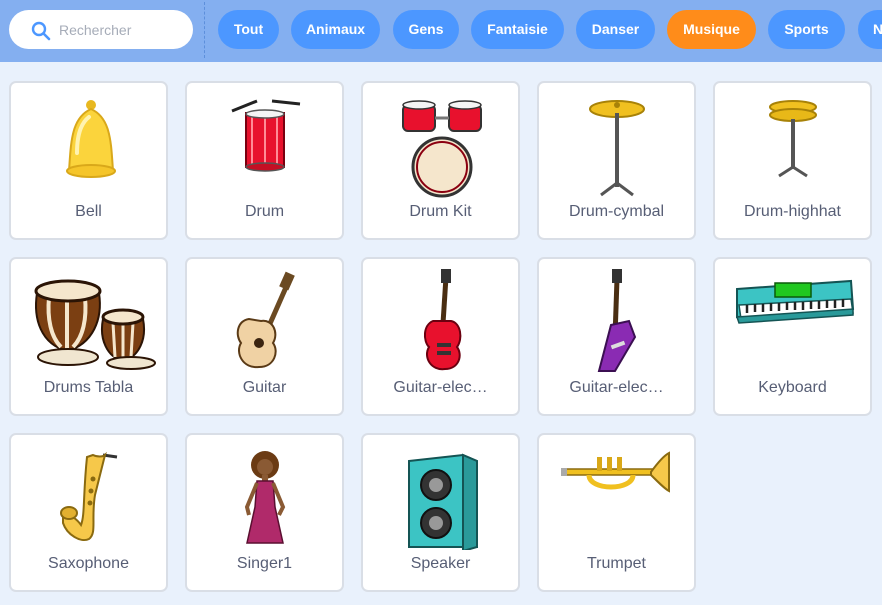  Describe the element at coordinates (616, 563) in the screenshot. I see `sprite-name: Trumpet` at that location.